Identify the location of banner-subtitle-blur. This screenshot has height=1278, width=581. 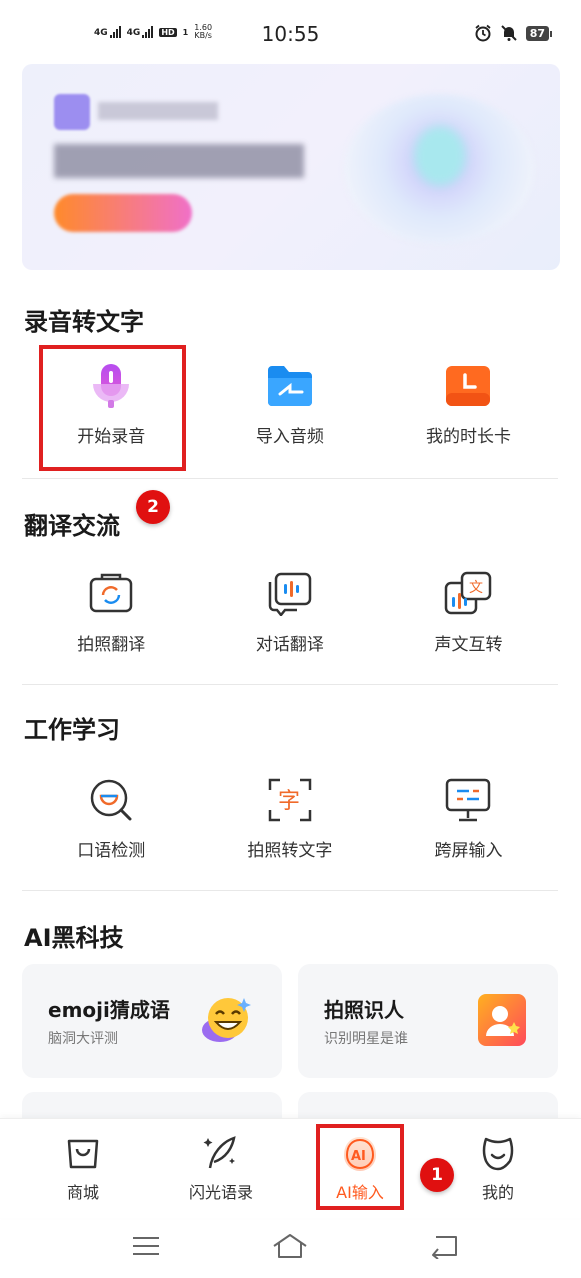
(158, 111).